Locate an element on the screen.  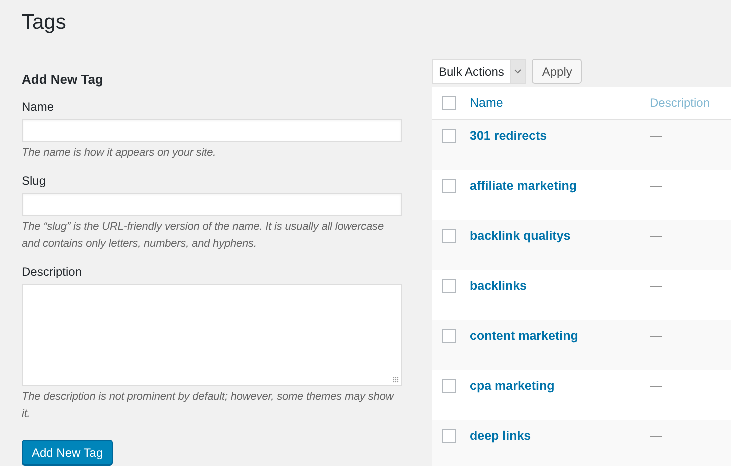
textarea-field is located at coordinates (212, 335).